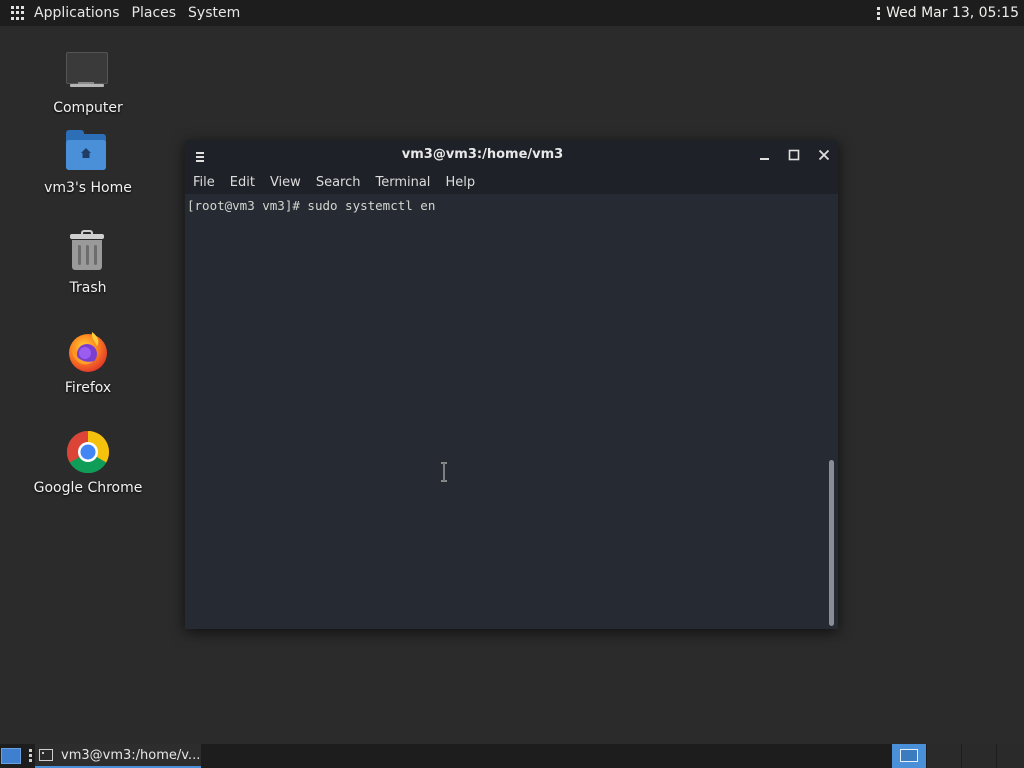 The width and height of the screenshot is (1024, 768). Describe the element at coordinates (402, 182) in the screenshot. I see `menu-terminal: Terminal` at that location.